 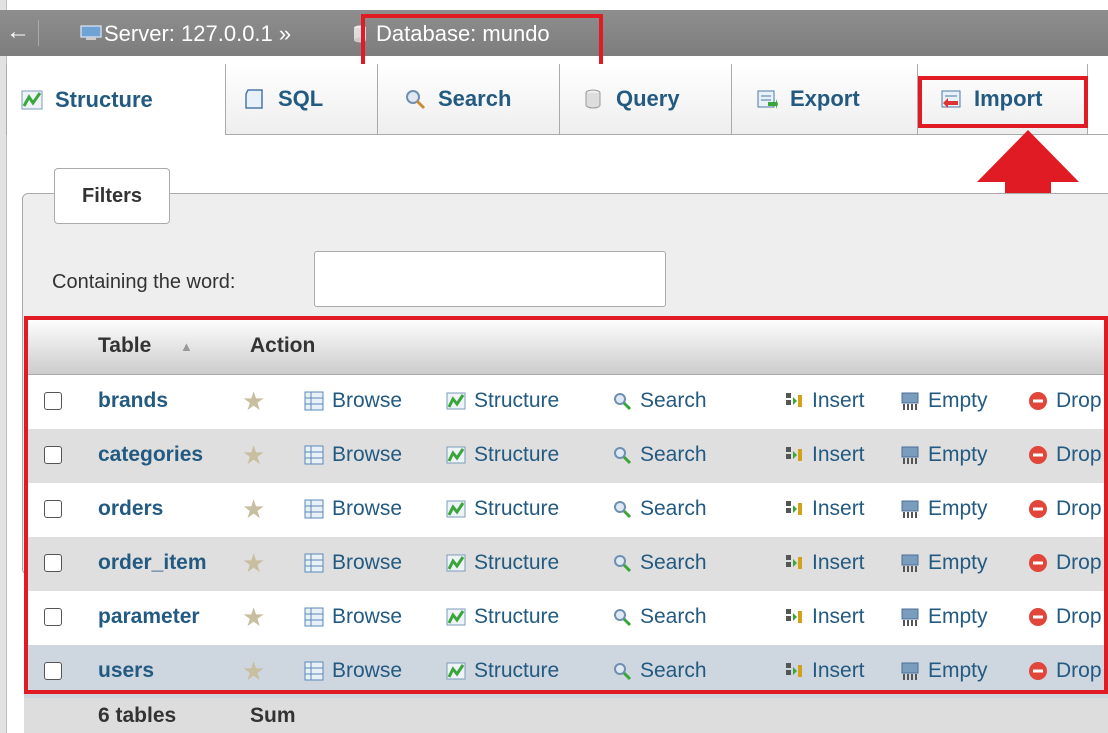 I want to click on export-icon, so click(x=767, y=99).